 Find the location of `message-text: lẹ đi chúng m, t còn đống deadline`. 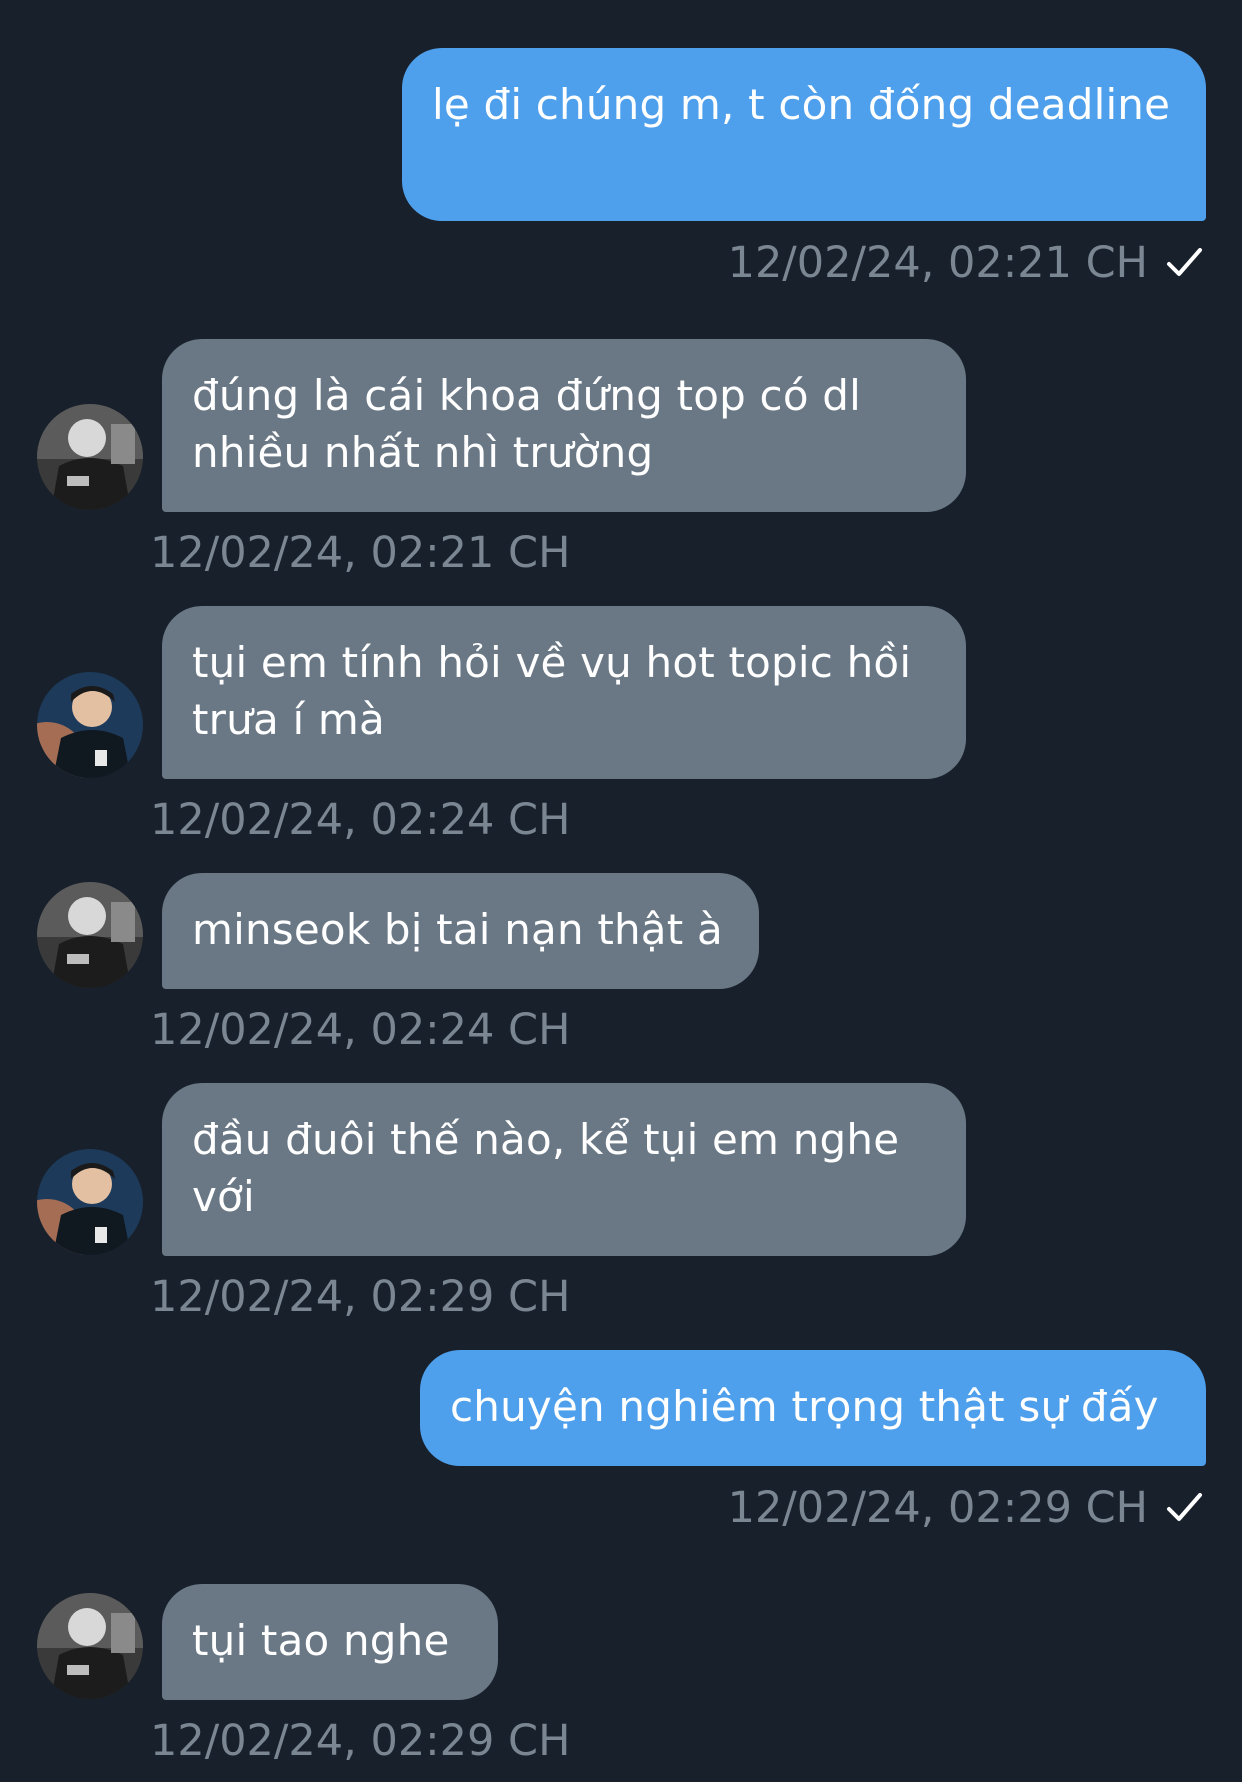

message-text: lẹ đi chúng m, t còn đống deadline is located at coordinates (801, 104).